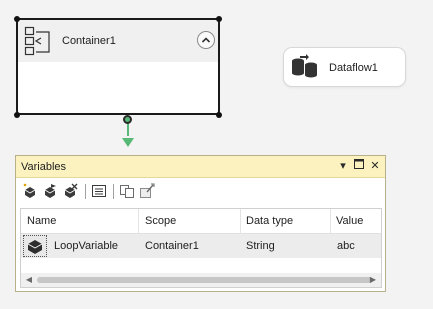 This screenshot has height=309, width=433. What do you see at coordinates (127, 119) in the screenshot?
I see `connector-handle` at bounding box center [127, 119].